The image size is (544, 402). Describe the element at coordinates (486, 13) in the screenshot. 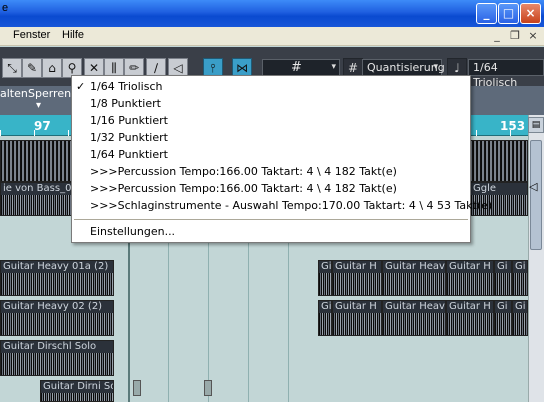

I see `minimize-button: _` at that location.